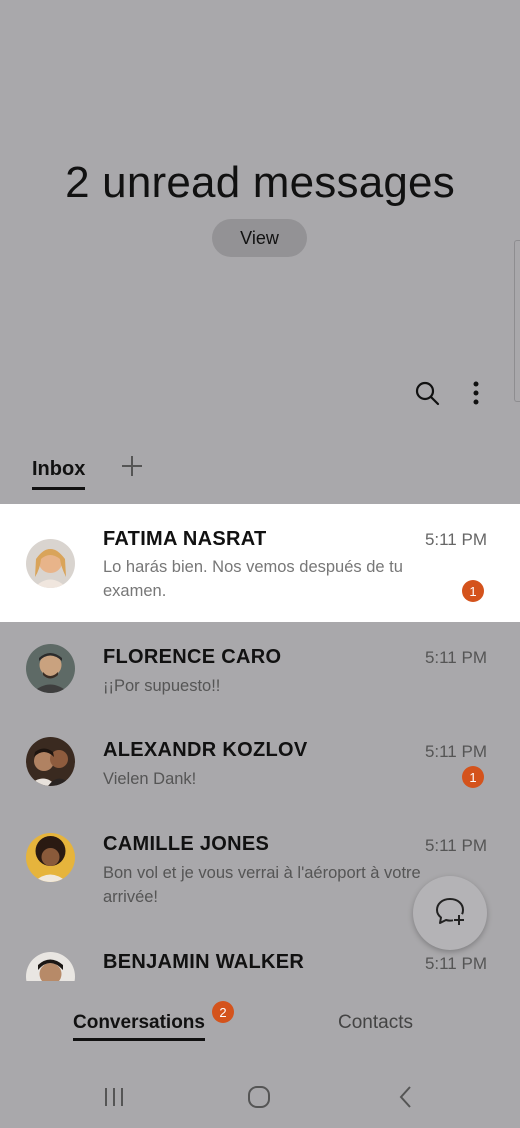  Describe the element at coordinates (59, 474) in the screenshot. I see `tab-inbox: Inbox` at that location.